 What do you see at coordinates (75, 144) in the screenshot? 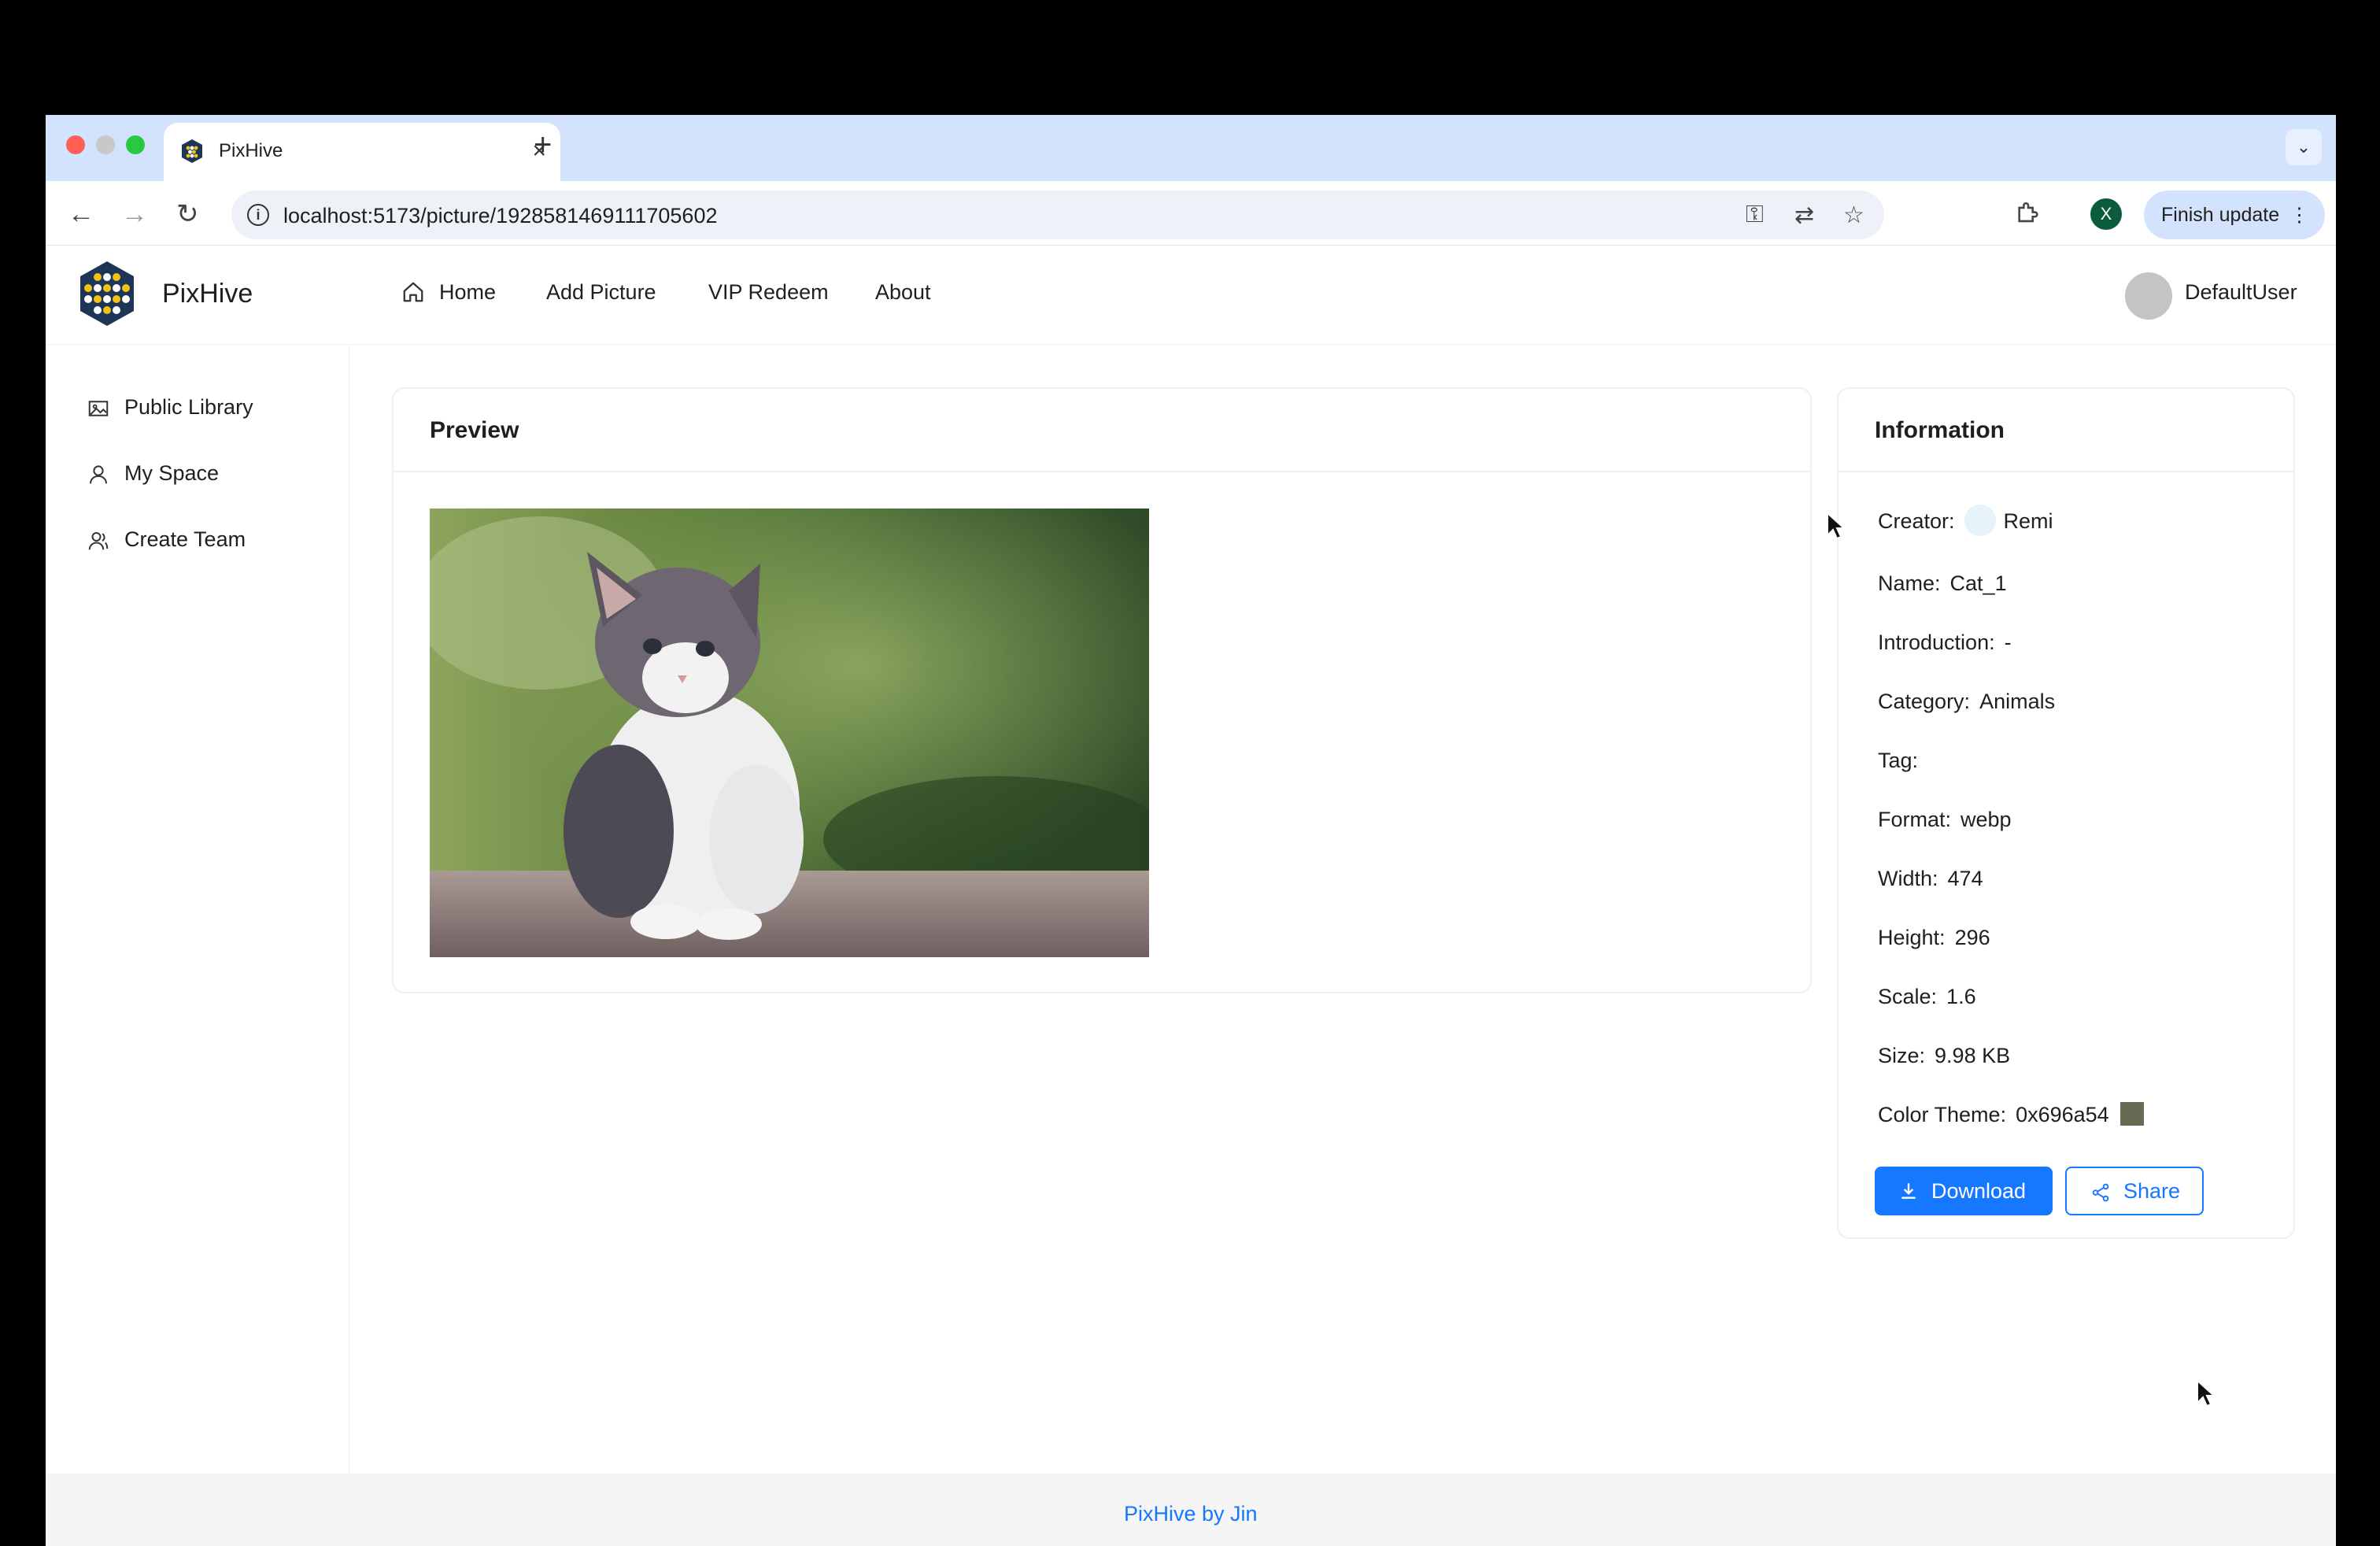
I see `close-window-button` at bounding box center [75, 144].